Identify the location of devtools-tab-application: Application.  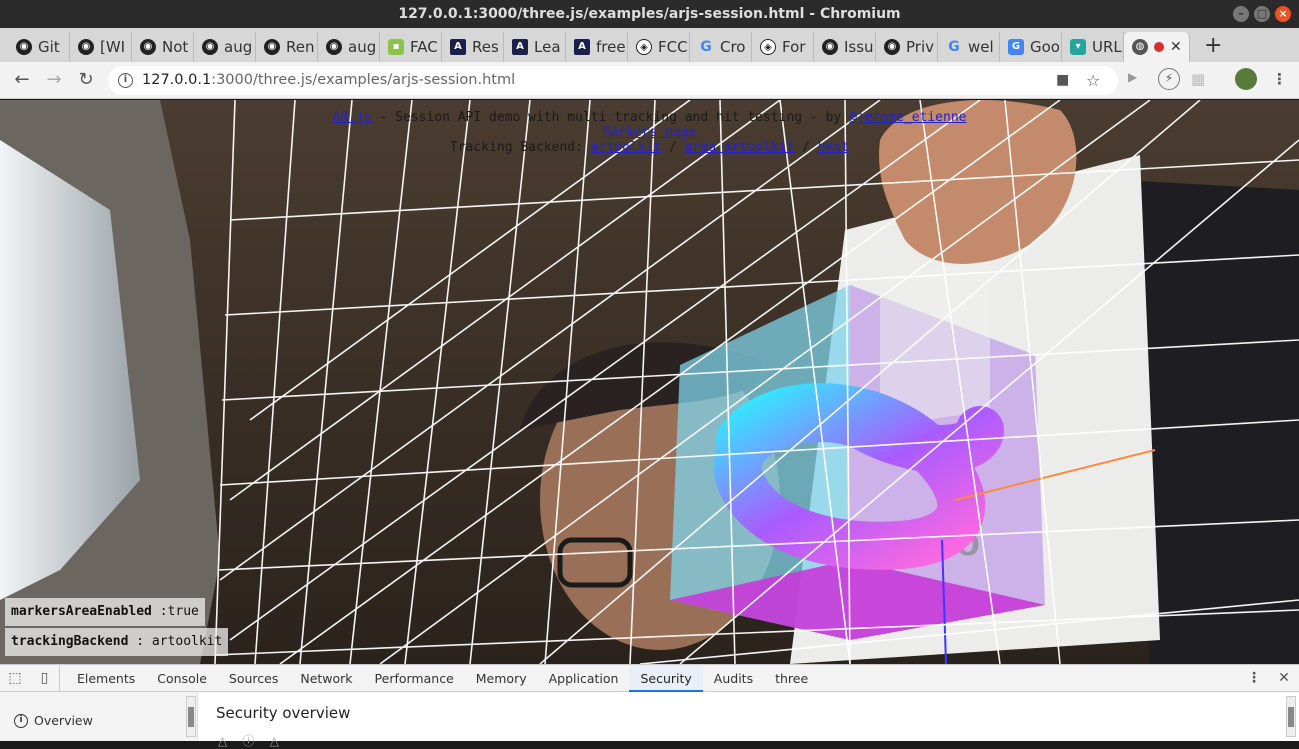
(584, 678).